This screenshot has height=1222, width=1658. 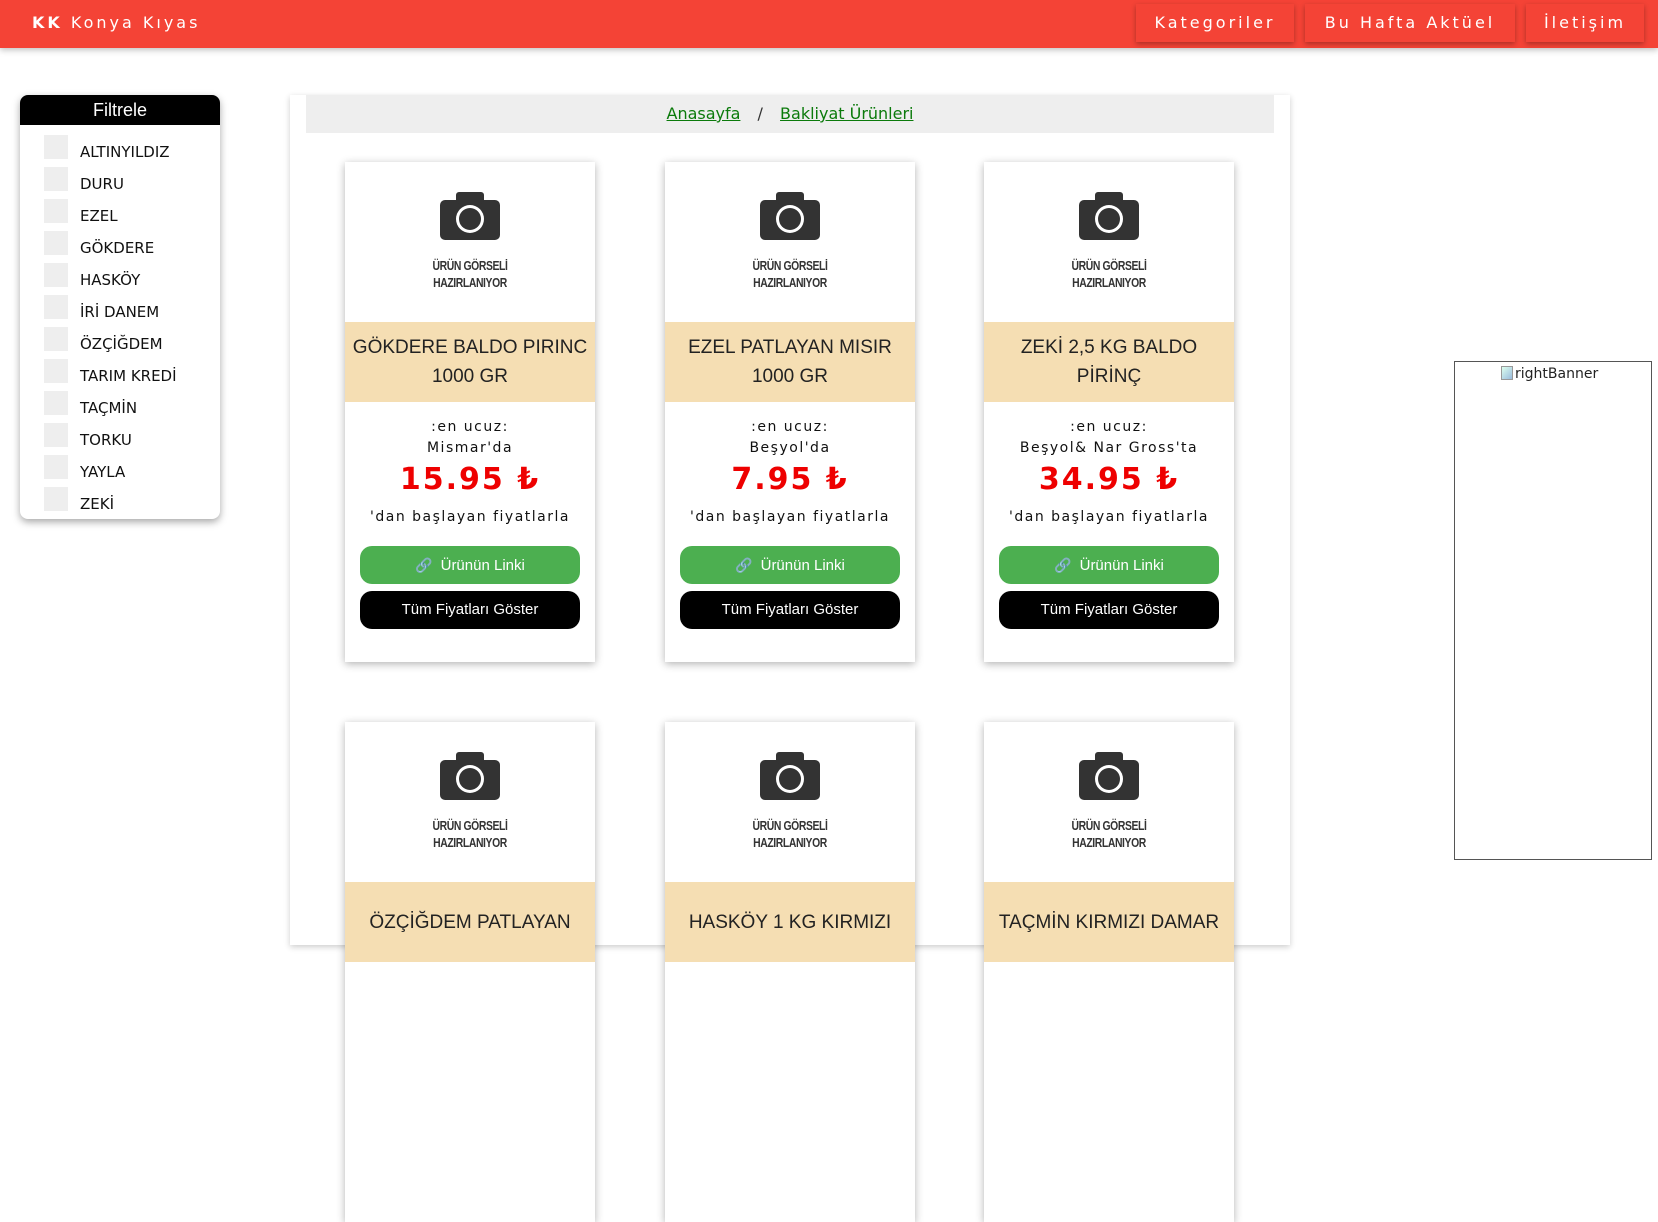 I want to click on product-title: TAÇMİN KIRMIZI DAMAR, so click(x=1109, y=922).